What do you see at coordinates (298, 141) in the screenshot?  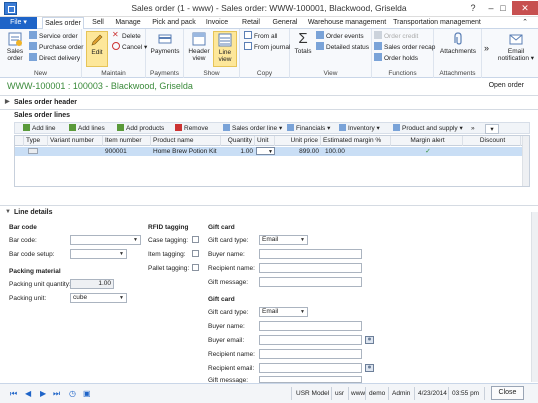 I see `col-unit-price: Unit price` at bounding box center [298, 141].